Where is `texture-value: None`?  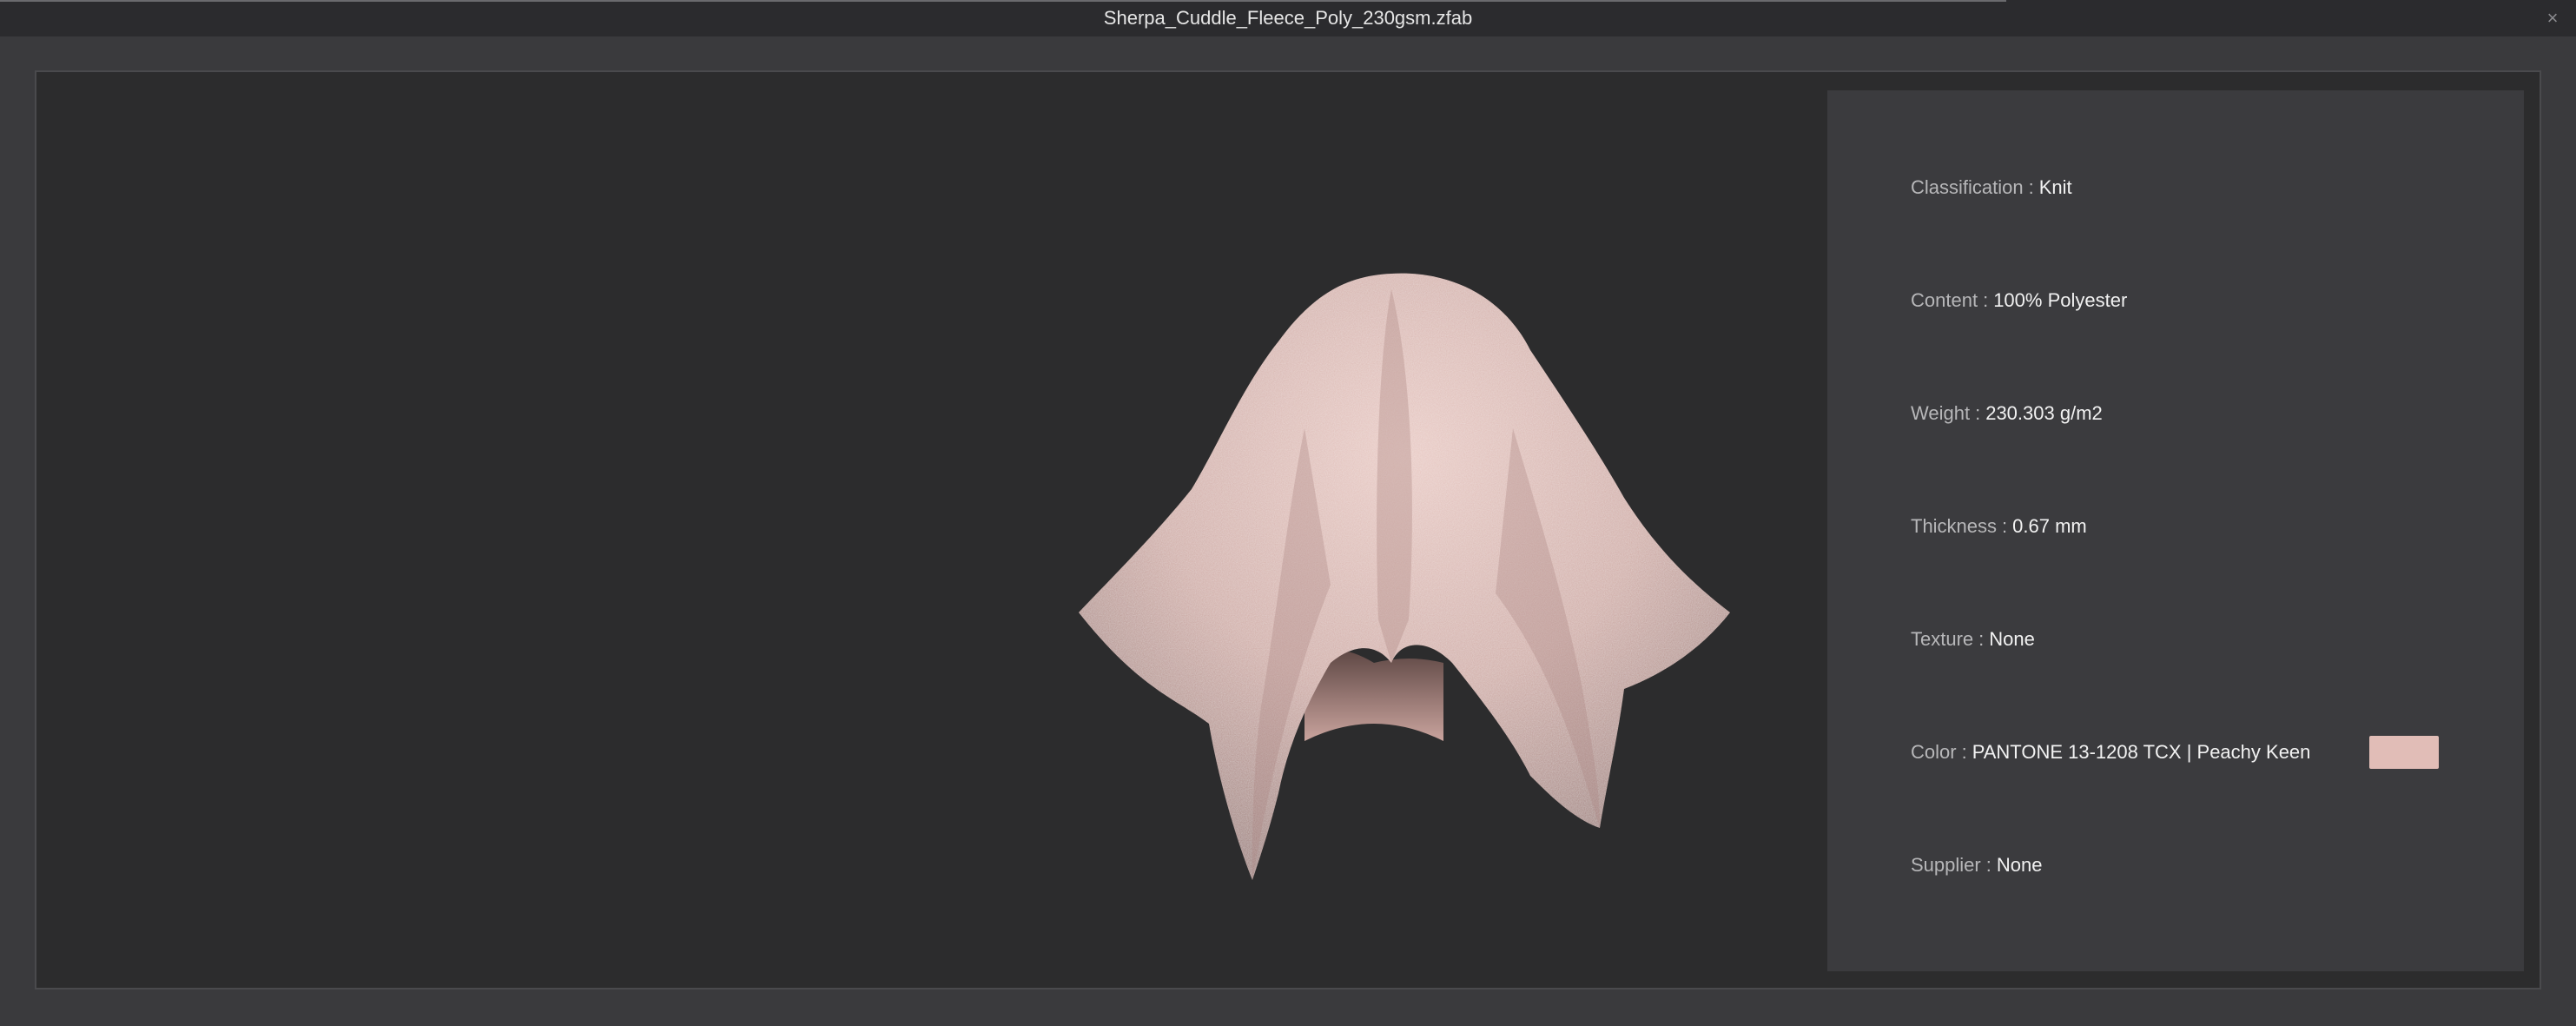
texture-value: None is located at coordinates (2012, 639).